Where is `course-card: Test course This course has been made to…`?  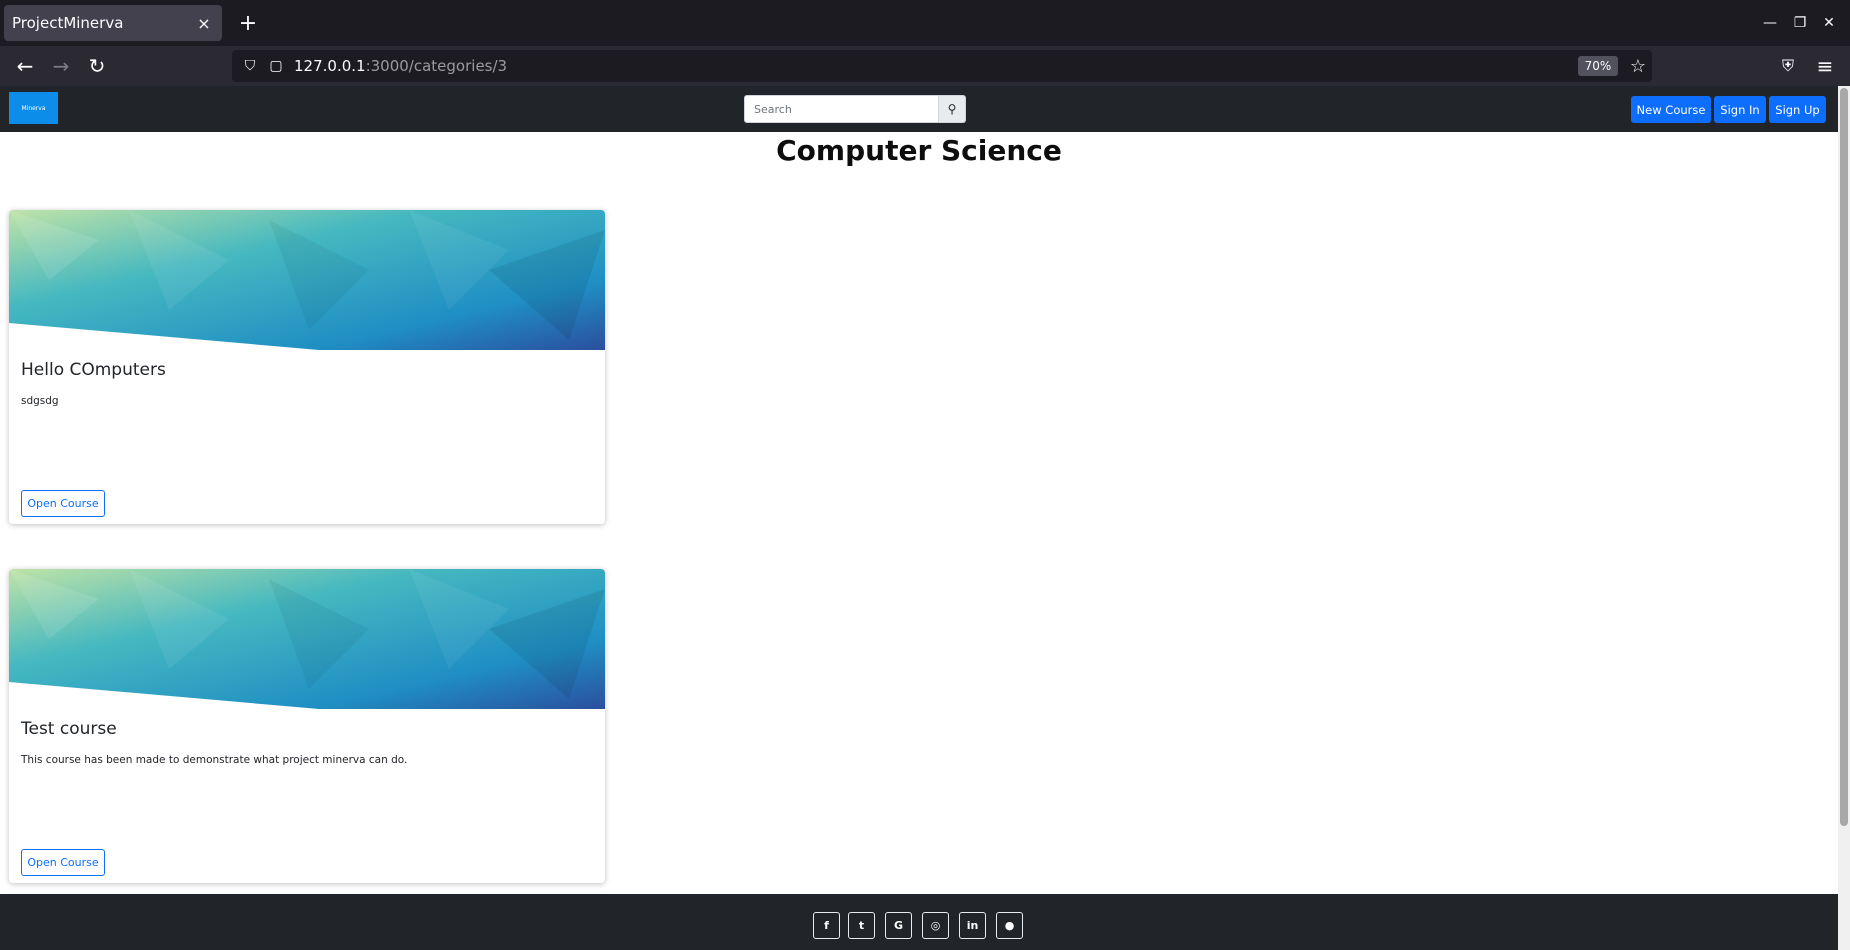 course-card: Test course This course has been made to… is located at coordinates (307, 726).